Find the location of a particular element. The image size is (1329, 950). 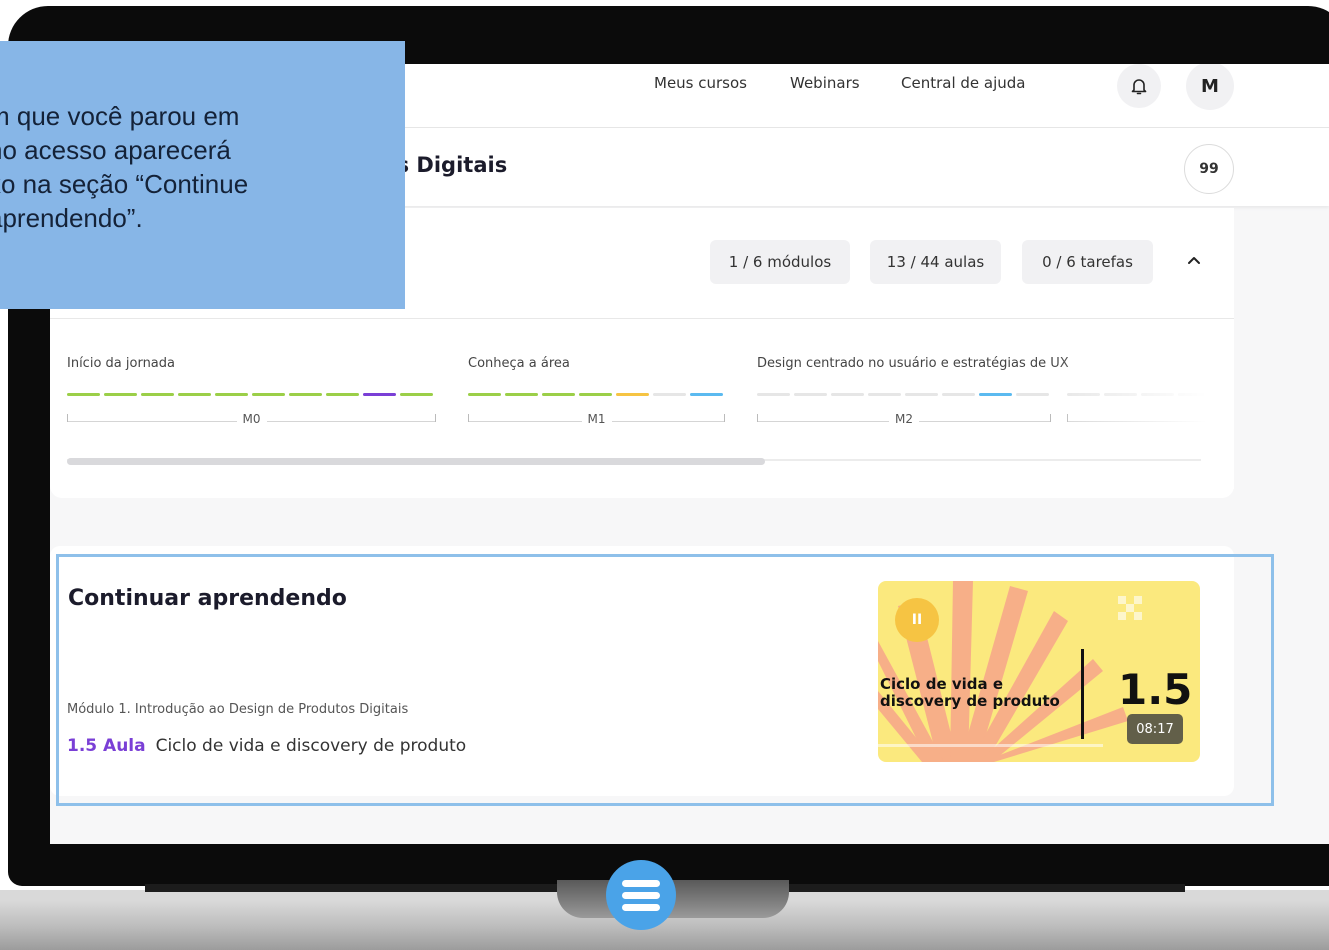

module-code-m0: M0 is located at coordinates (251, 419).